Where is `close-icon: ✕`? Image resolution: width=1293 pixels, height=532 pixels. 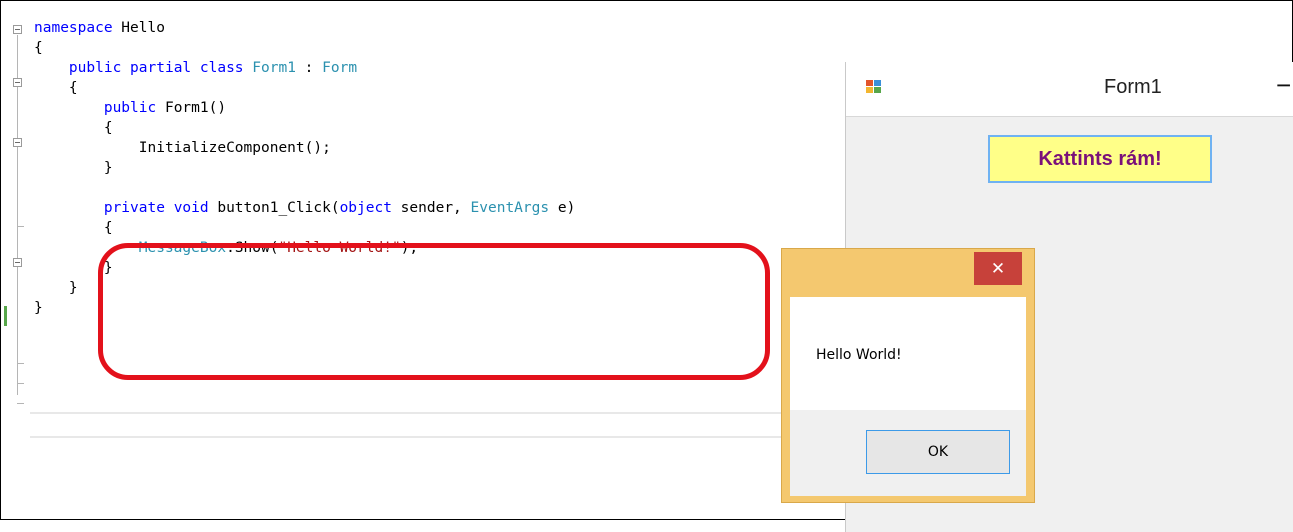 close-icon: ✕ is located at coordinates (998, 268).